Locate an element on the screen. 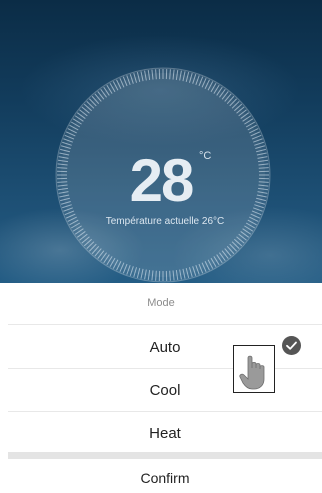 The height and width of the screenshot is (493, 322). temperature-unit: °C is located at coordinates (205, 156).